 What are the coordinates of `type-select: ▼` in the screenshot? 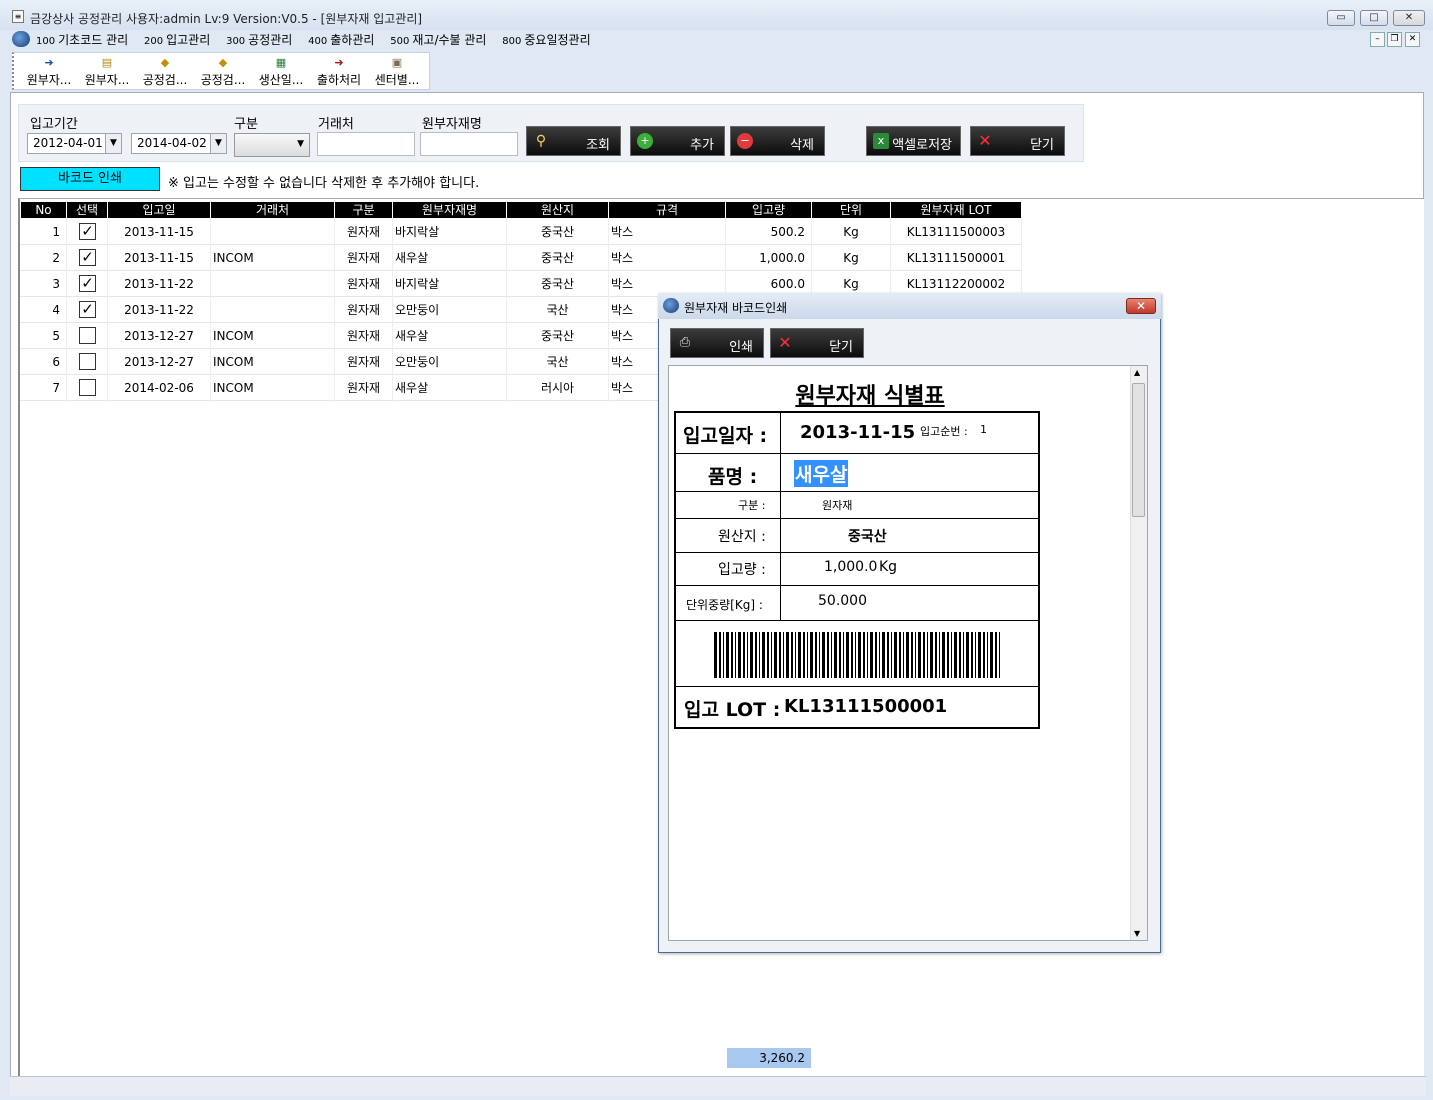 It's located at (272, 145).